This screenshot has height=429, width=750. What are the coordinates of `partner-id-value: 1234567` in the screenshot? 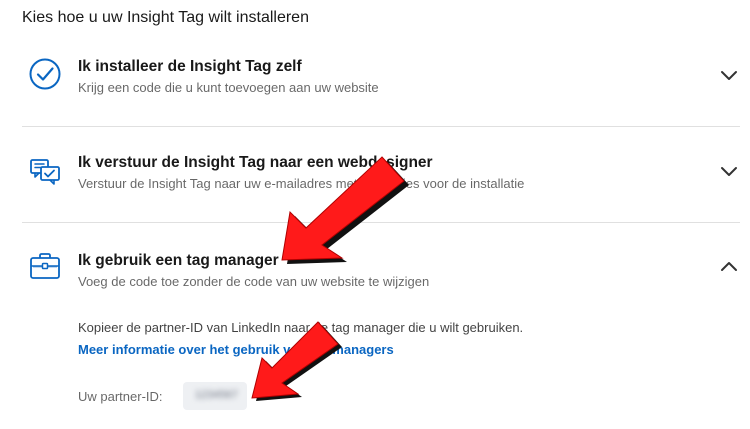 It's located at (216, 395).